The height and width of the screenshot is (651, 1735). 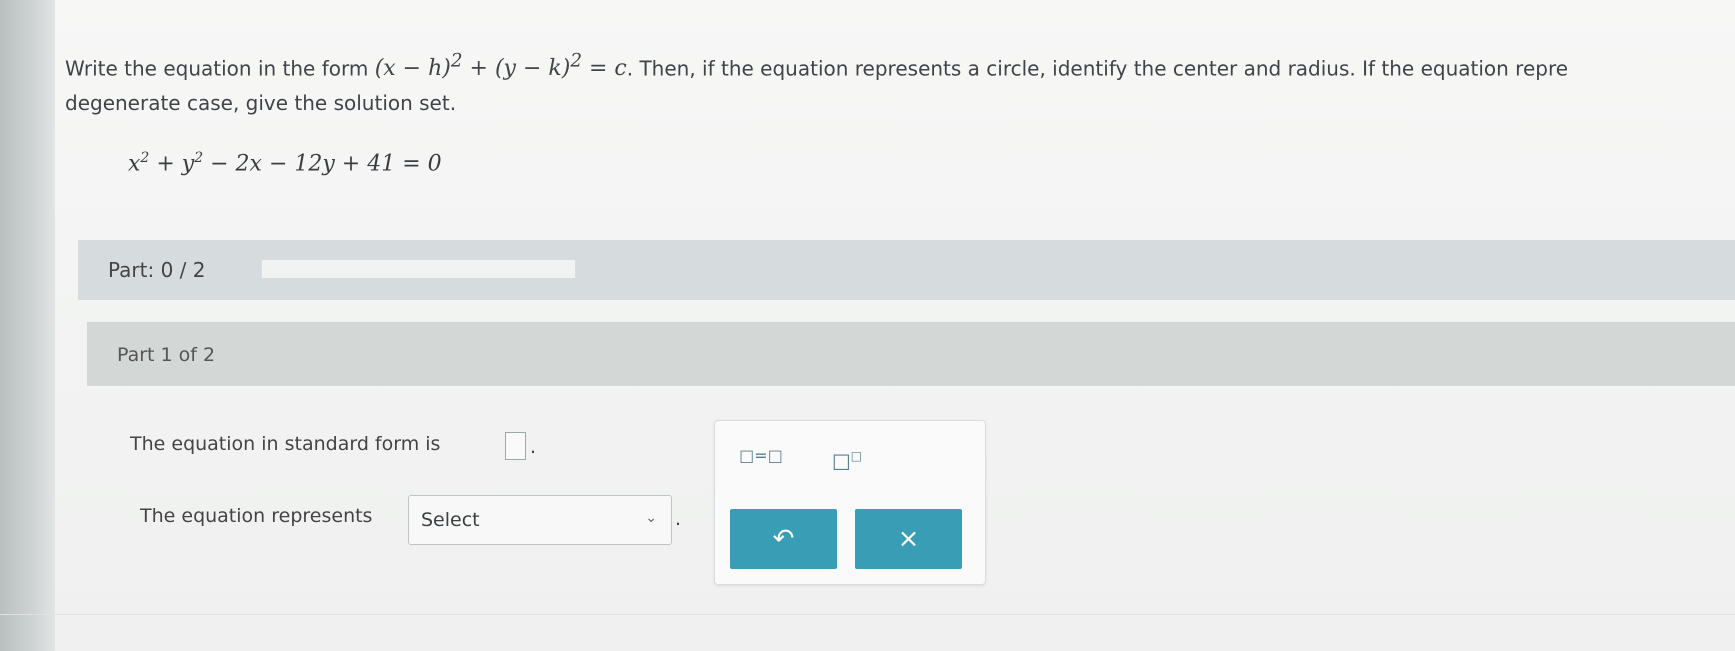 What do you see at coordinates (678, 519) in the screenshot?
I see `question-2-period: .` at bounding box center [678, 519].